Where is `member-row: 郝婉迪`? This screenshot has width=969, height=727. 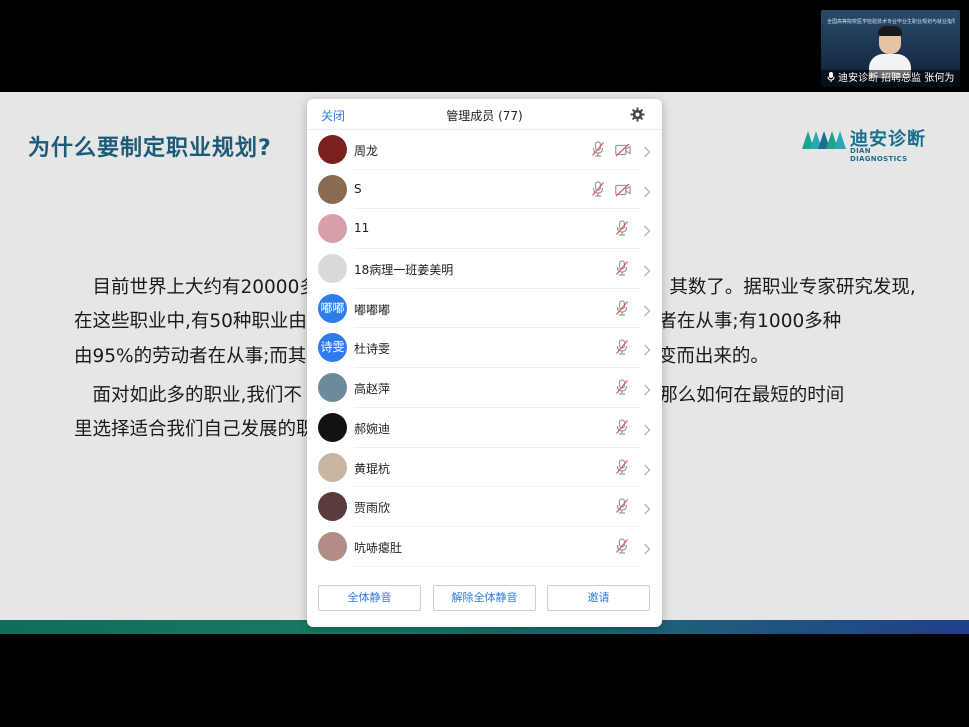
member-row: 郝婉迪 is located at coordinates (484, 428).